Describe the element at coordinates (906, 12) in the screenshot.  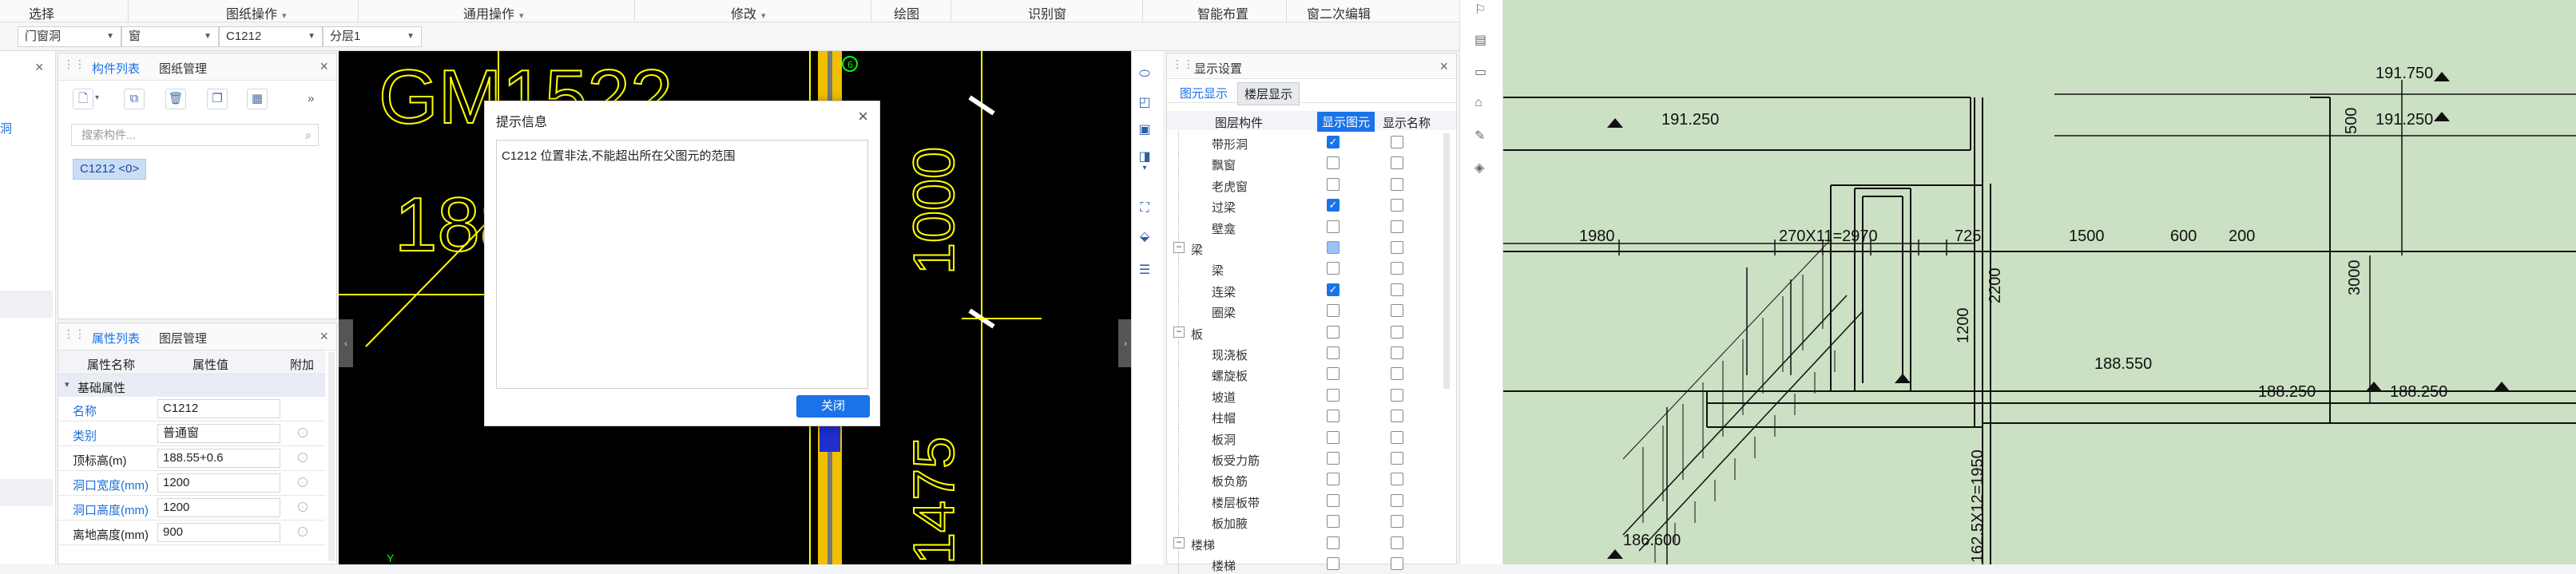
I see `menu-draw: 绘图` at that location.